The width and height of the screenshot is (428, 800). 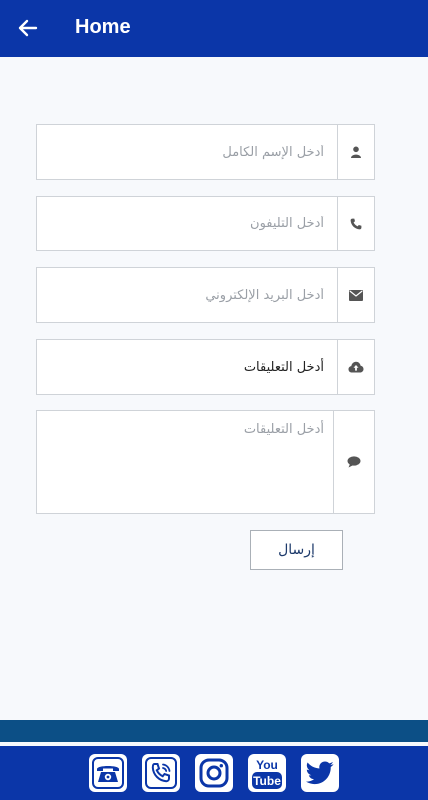 I want to click on instagram-icon, so click(x=214, y=773).